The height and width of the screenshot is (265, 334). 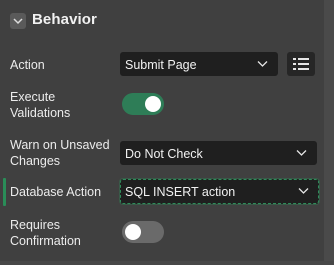 I want to click on warn-unsaved-label-line2: Changes, so click(x=35, y=161).